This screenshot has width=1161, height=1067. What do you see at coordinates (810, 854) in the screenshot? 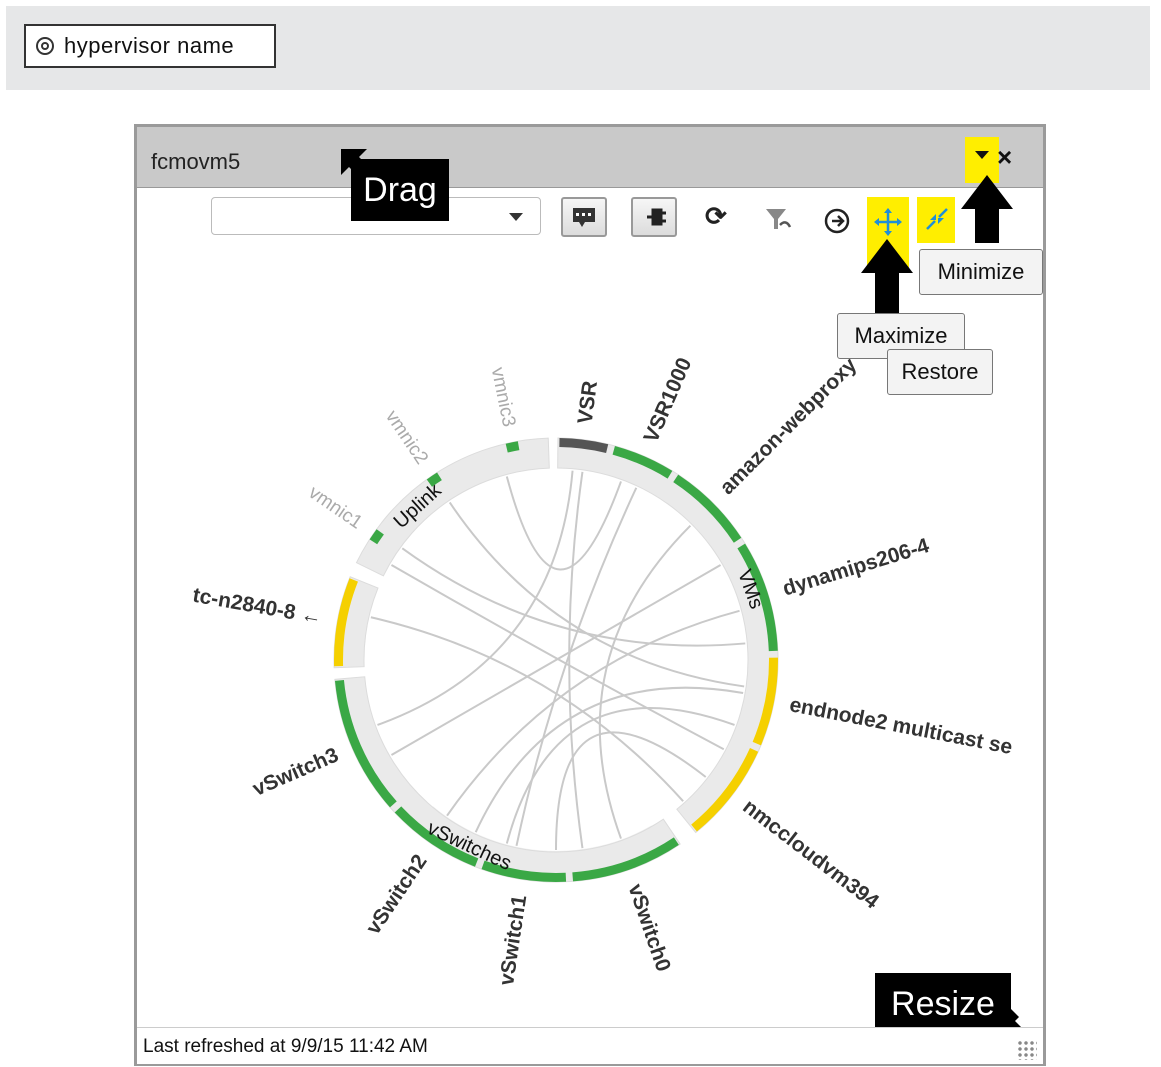
I see `node-label: nmccloudvm394` at bounding box center [810, 854].